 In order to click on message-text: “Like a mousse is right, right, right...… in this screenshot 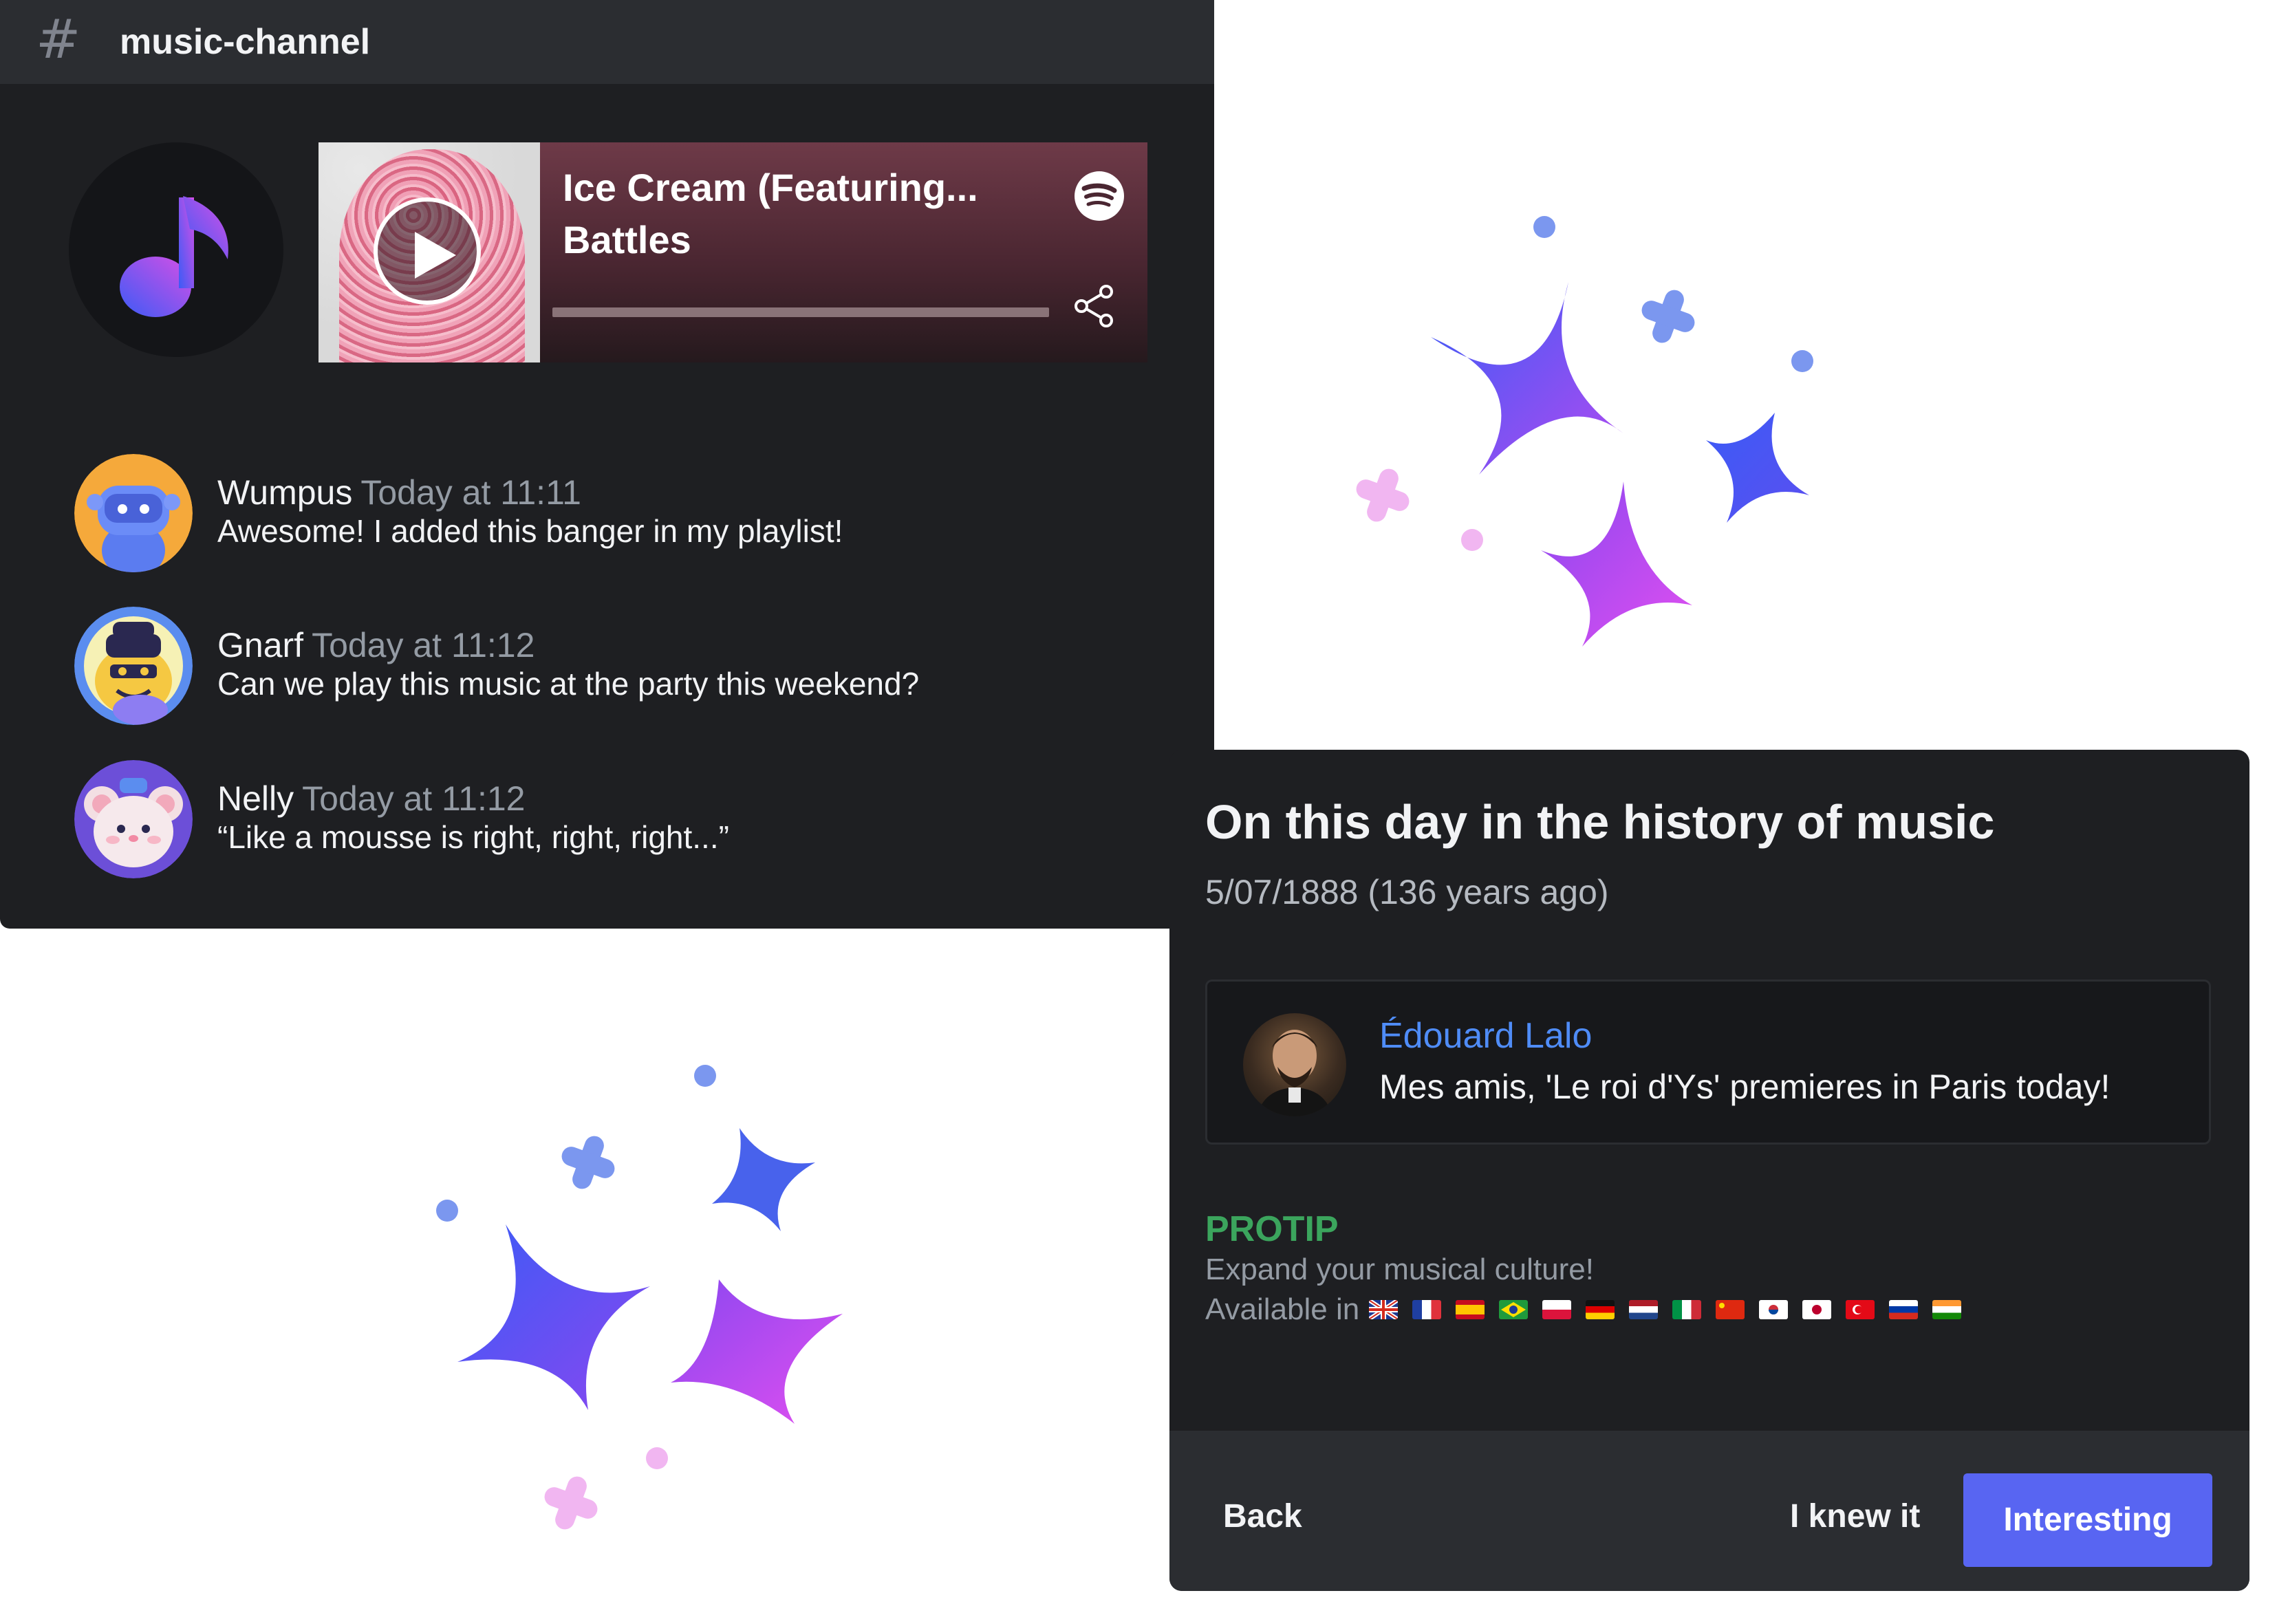, I will do `click(473, 837)`.